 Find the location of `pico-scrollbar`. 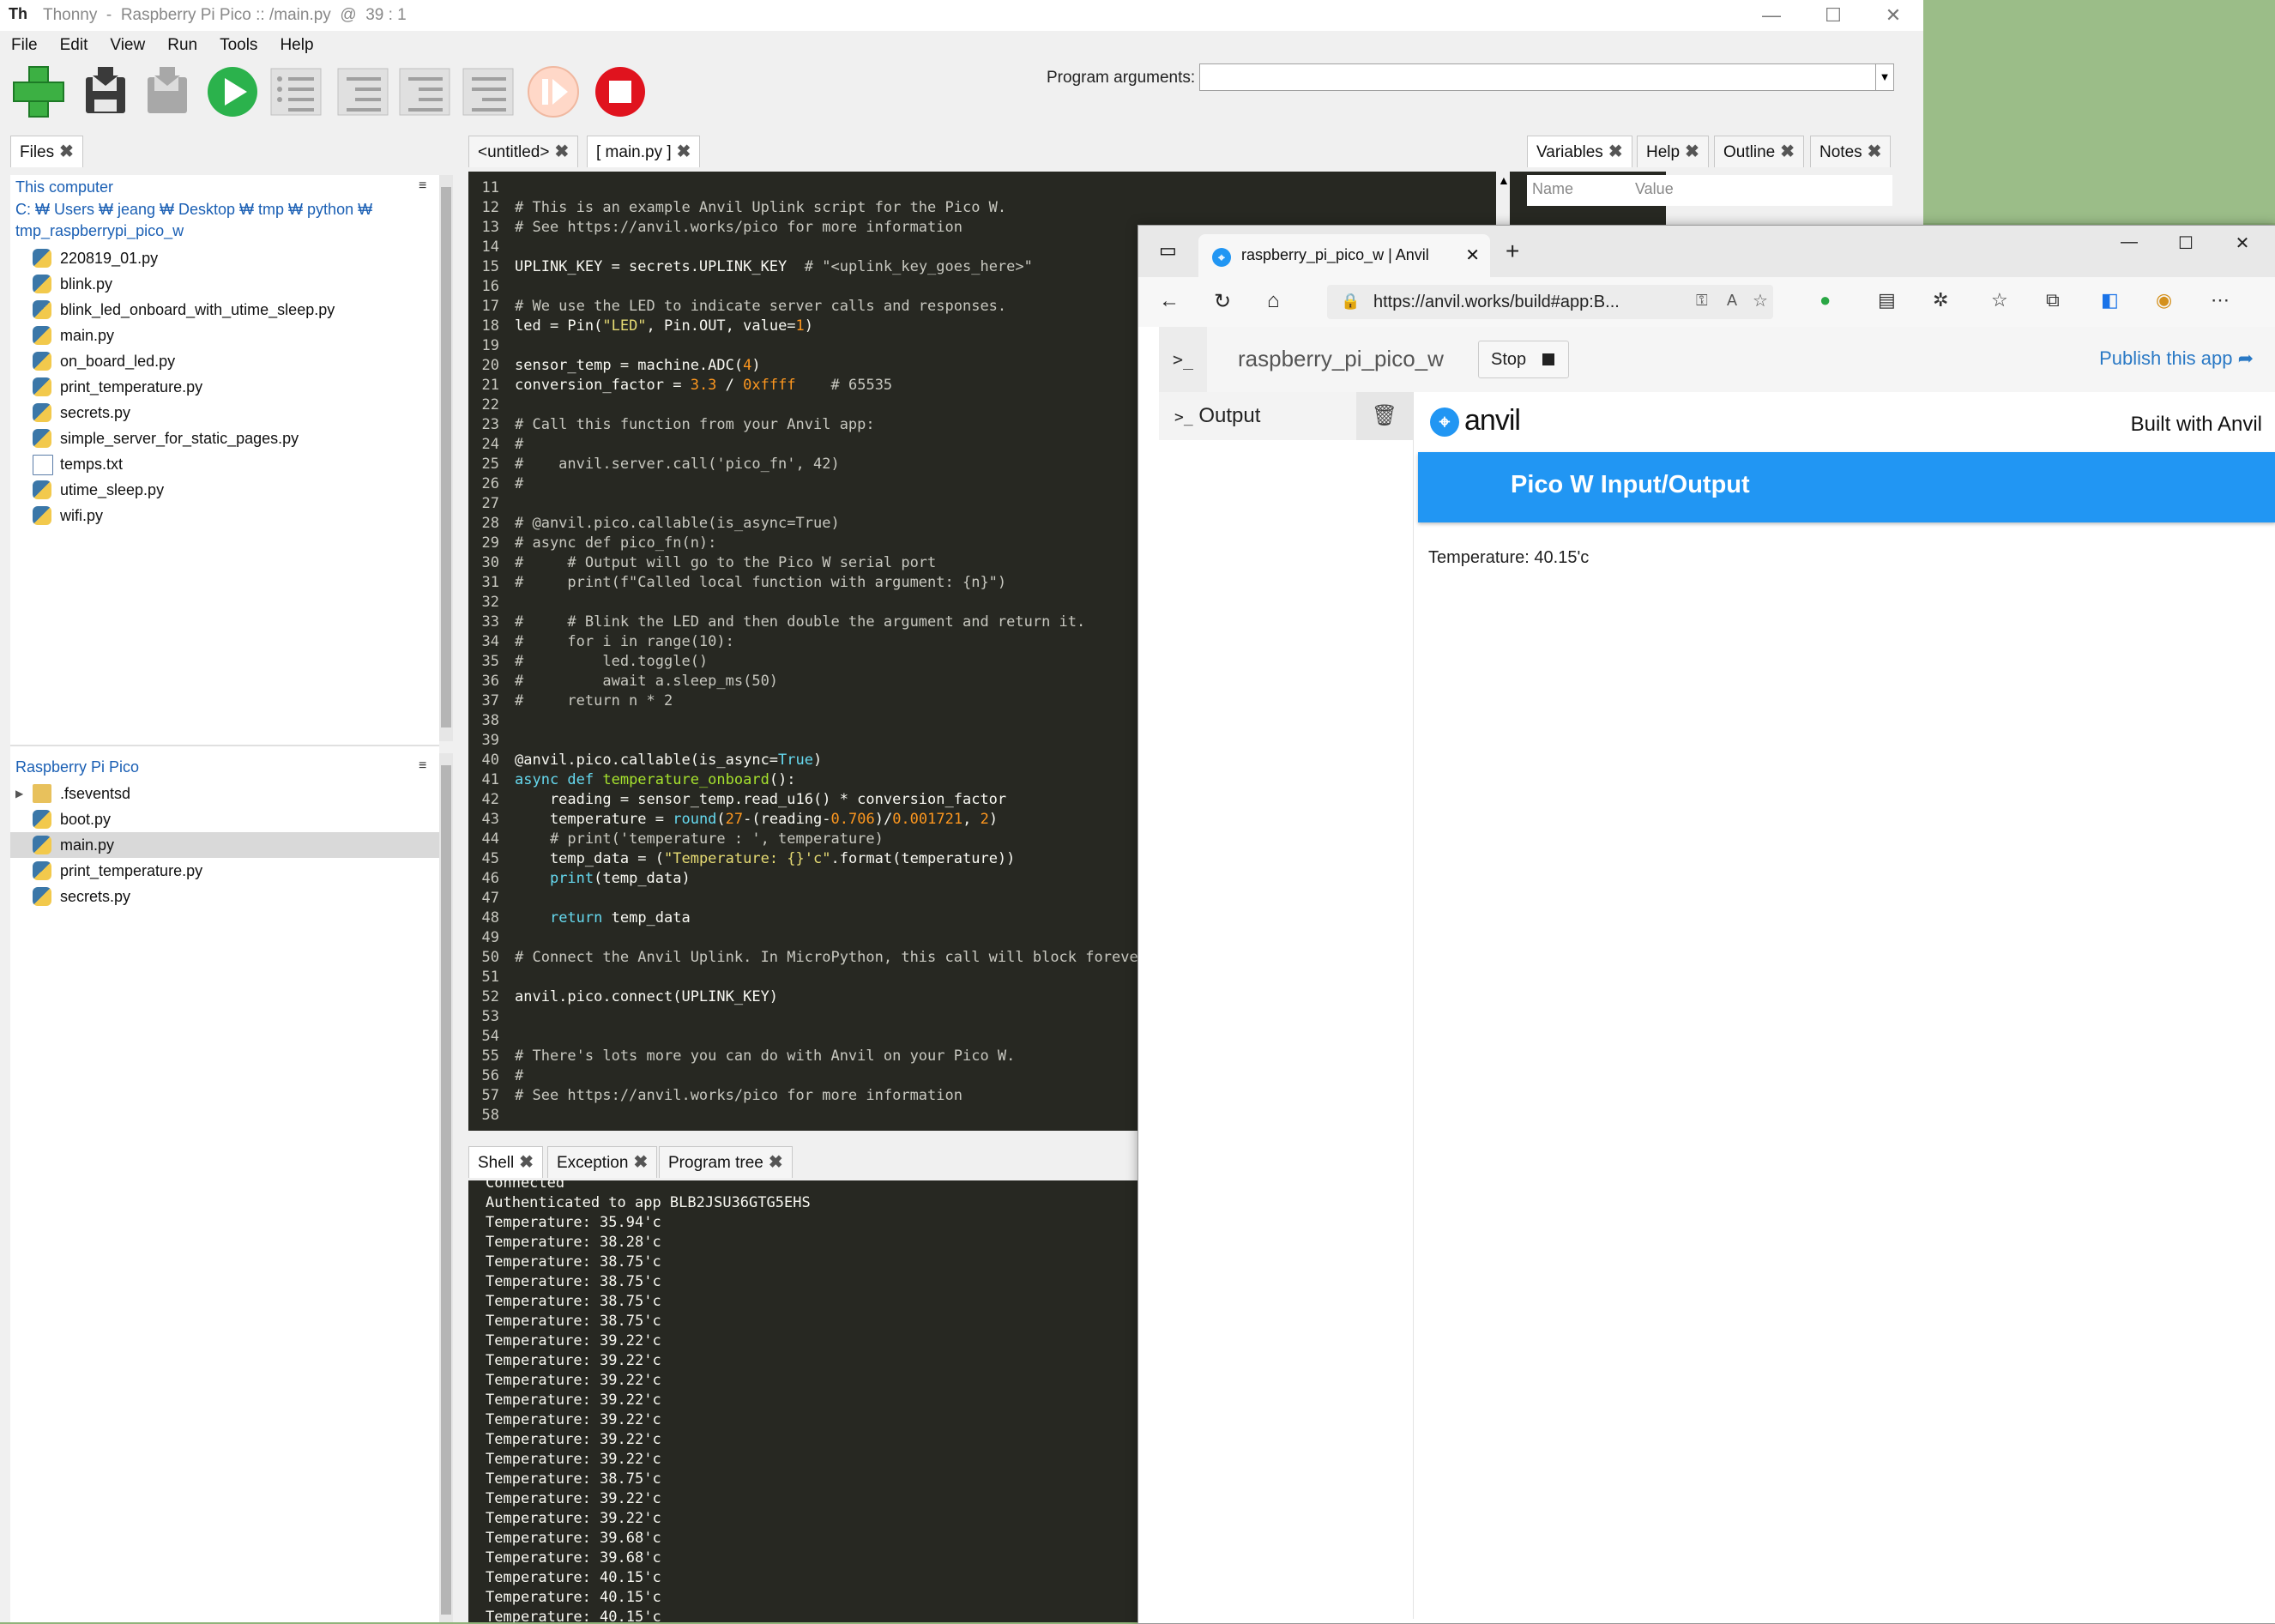

pico-scrollbar is located at coordinates (446, 1187).